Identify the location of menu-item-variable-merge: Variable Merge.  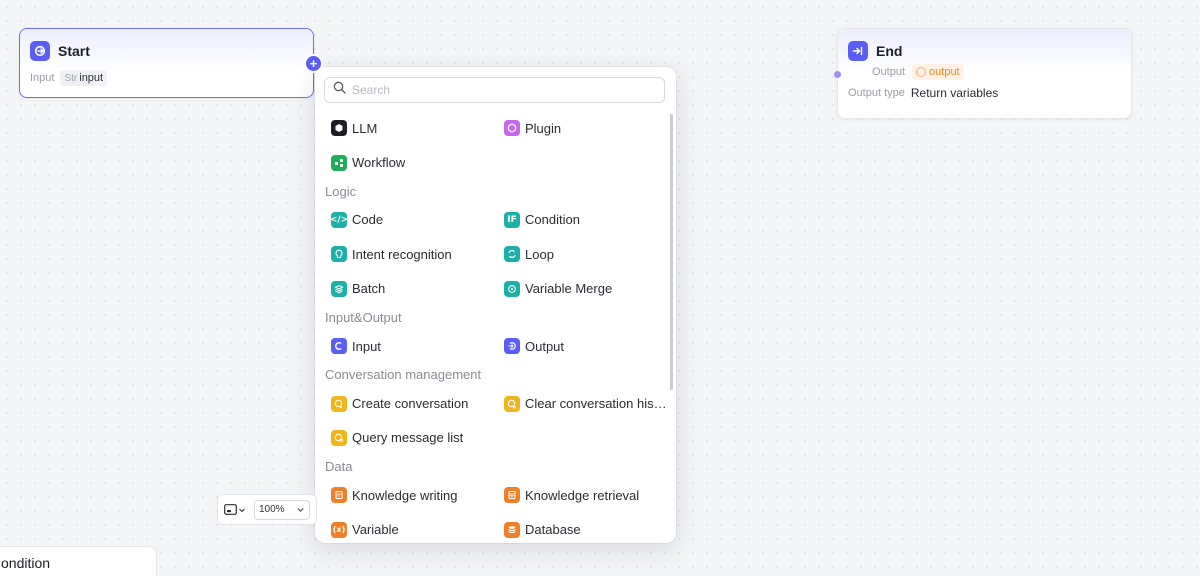
(590, 289).